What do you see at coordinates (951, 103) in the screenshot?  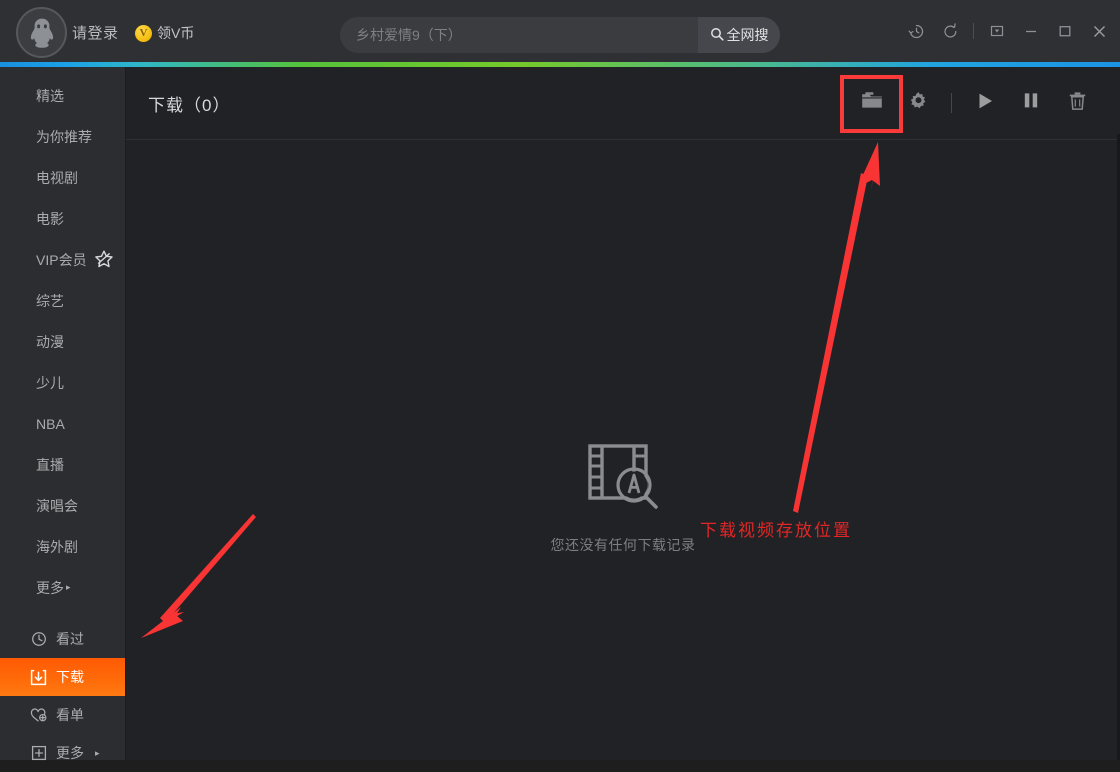 I see `toolbar-divider` at bounding box center [951, 103].